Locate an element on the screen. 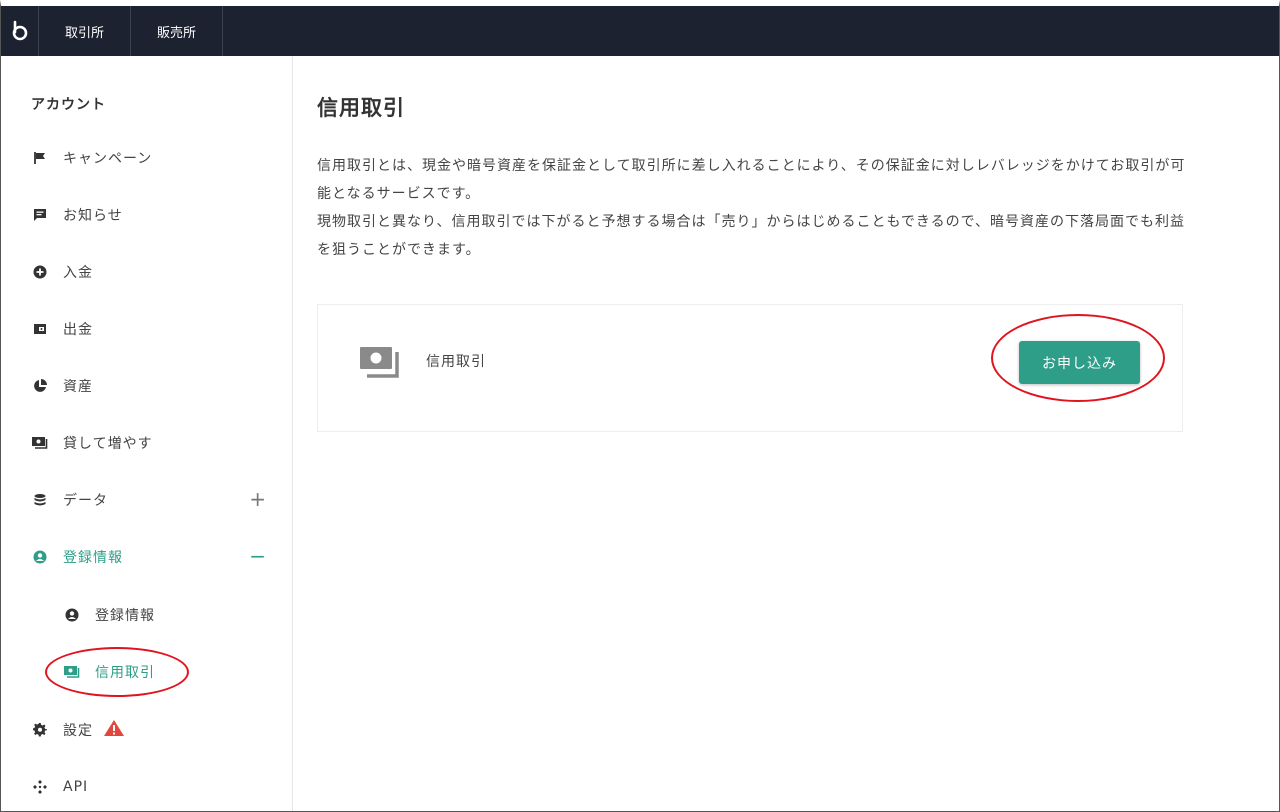 The height and width of the screenshot is (812, 1280). database-icon is located at coordinates (40, 500).